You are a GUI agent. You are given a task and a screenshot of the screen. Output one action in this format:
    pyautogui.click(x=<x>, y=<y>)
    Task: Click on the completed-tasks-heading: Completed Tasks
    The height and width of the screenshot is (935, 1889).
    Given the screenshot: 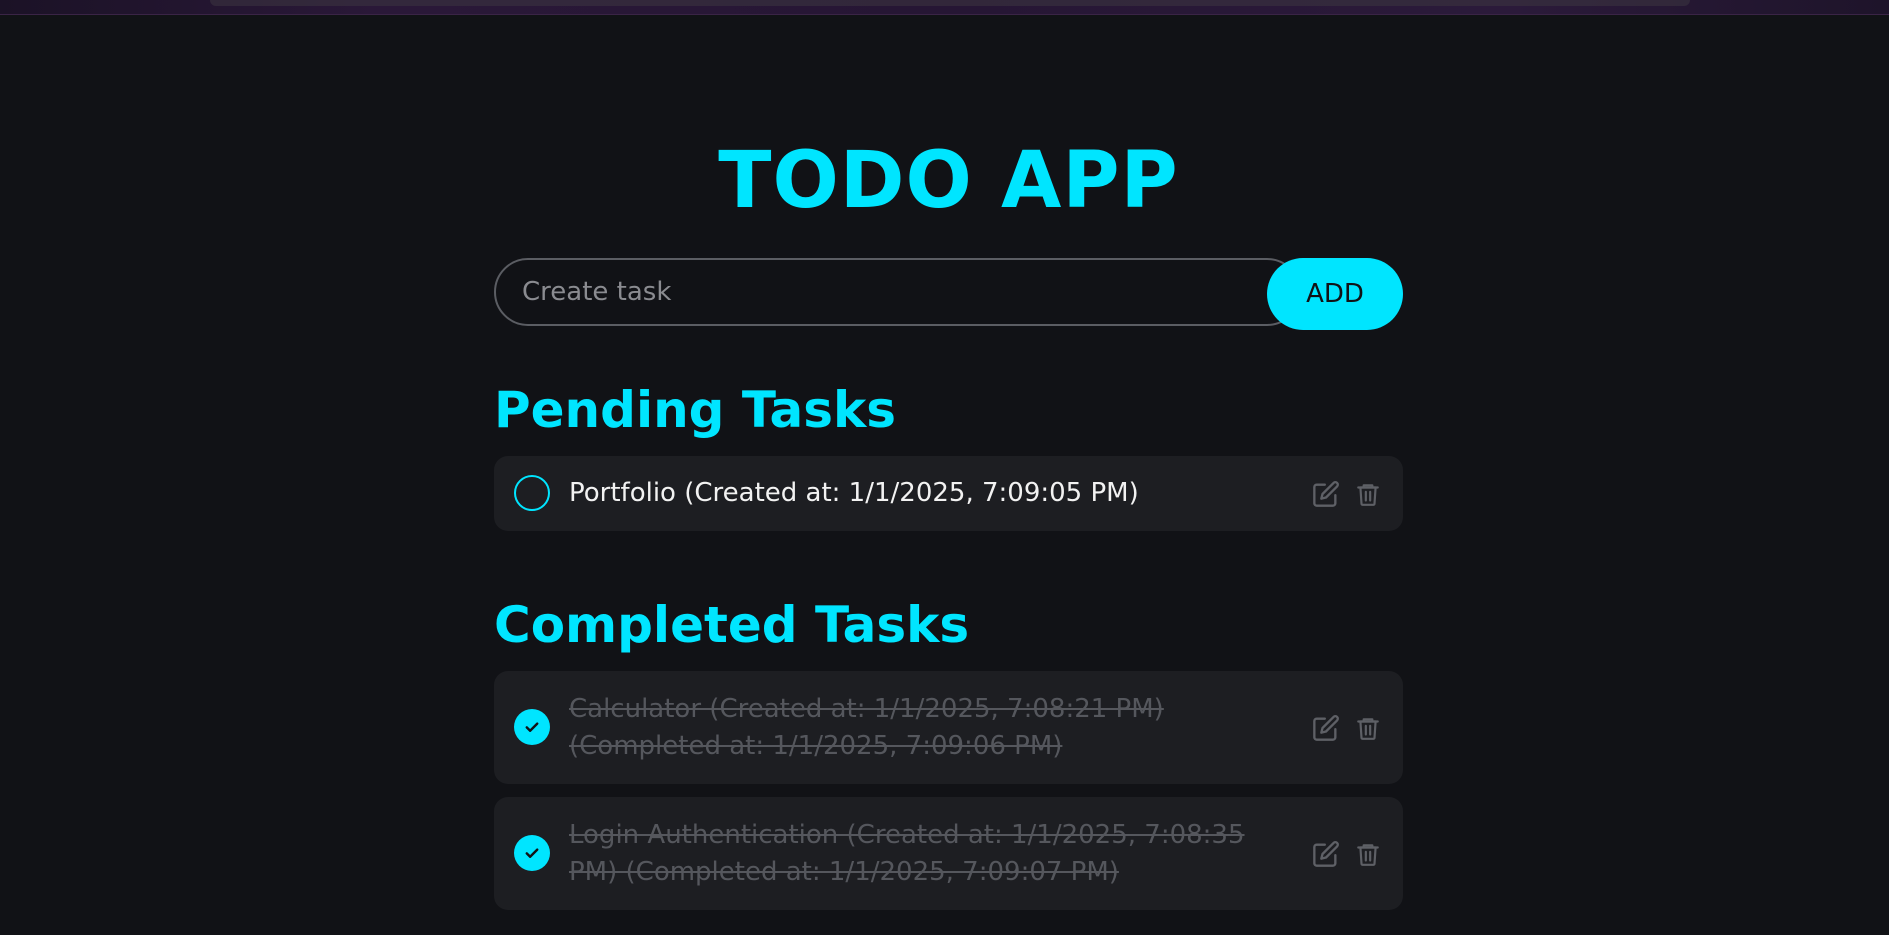 What is the action you would take?
    pyautogui.click(x=732, y=625)
    